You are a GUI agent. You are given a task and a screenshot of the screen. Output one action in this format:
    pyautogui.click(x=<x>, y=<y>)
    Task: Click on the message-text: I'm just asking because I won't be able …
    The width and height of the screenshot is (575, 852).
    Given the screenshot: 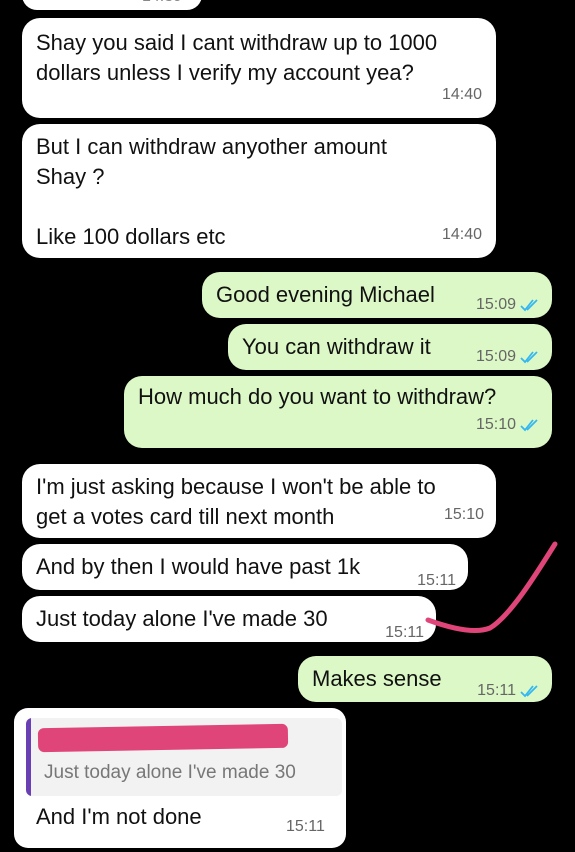 What is the action you would take?
    pyautogui.click(x=236, y=501)
    